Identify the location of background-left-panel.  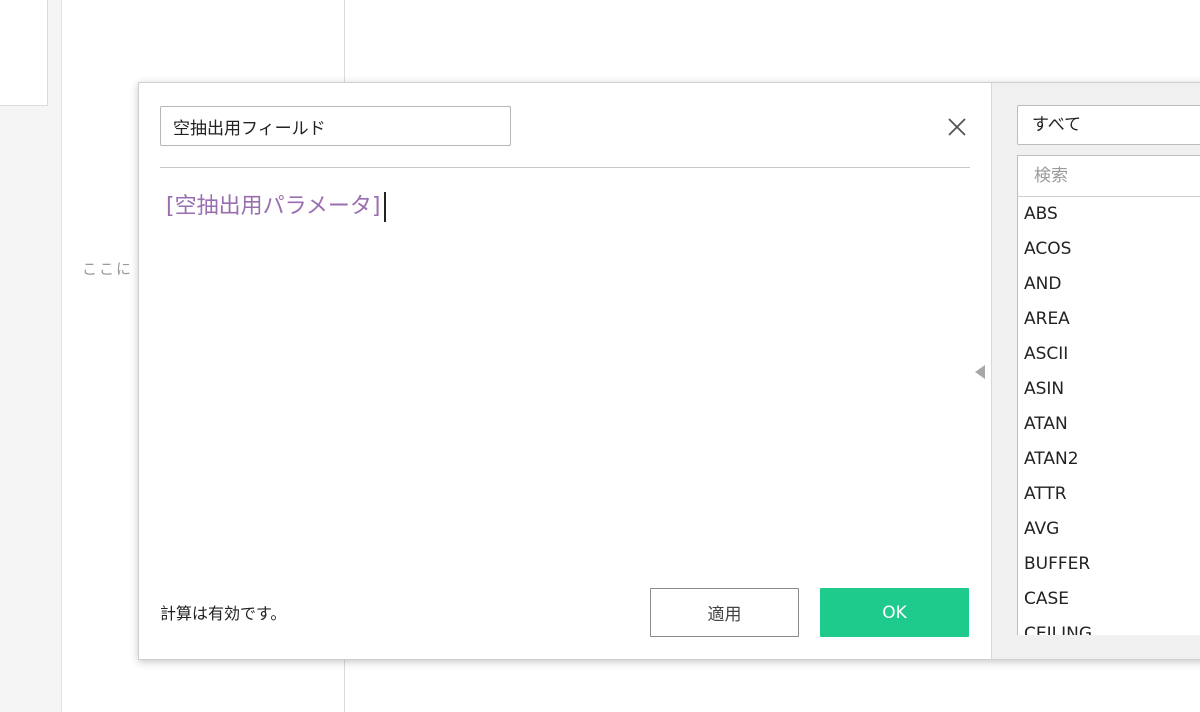
(31, 356).